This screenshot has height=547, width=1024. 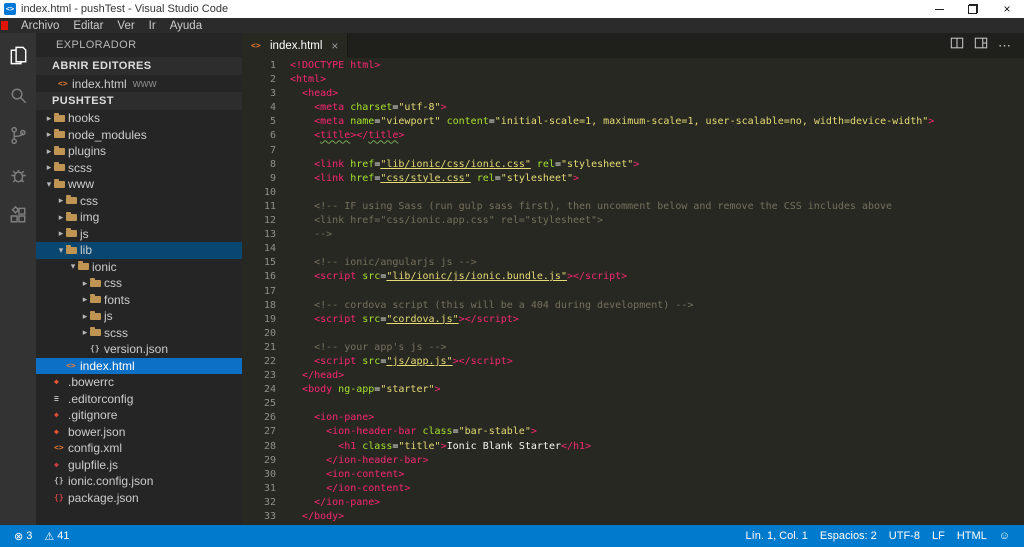 I want to click on feedback-smiley-icon: ☺, so click(x=1004, y=536).